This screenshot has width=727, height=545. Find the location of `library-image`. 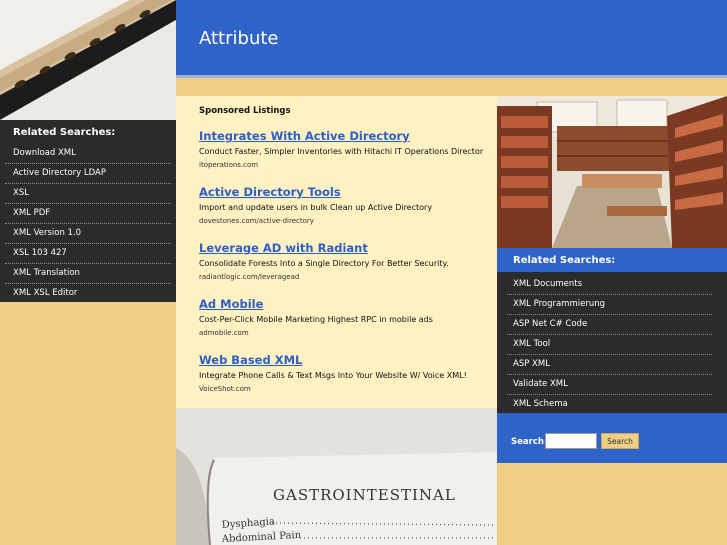

library-image is located at coordinates (612, 172).